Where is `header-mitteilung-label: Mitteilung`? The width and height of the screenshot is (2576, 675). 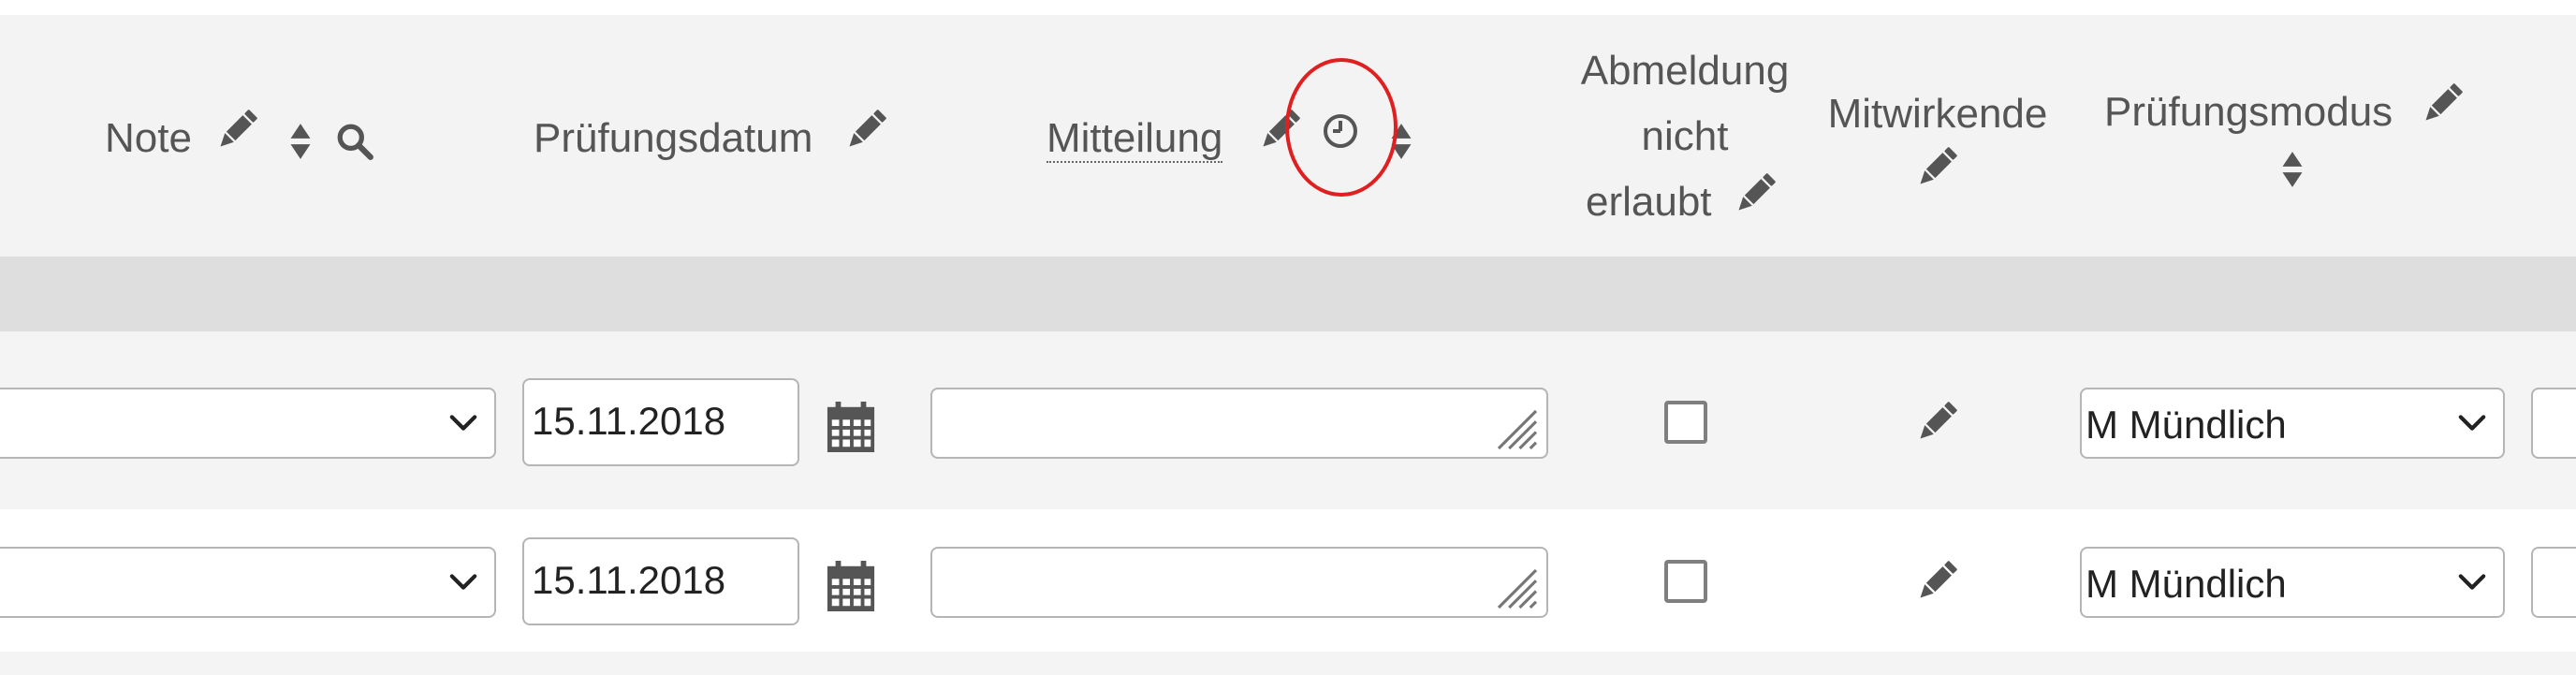
header-mitteilung-label: Mitteilung is located at coordinates (1134, 140).